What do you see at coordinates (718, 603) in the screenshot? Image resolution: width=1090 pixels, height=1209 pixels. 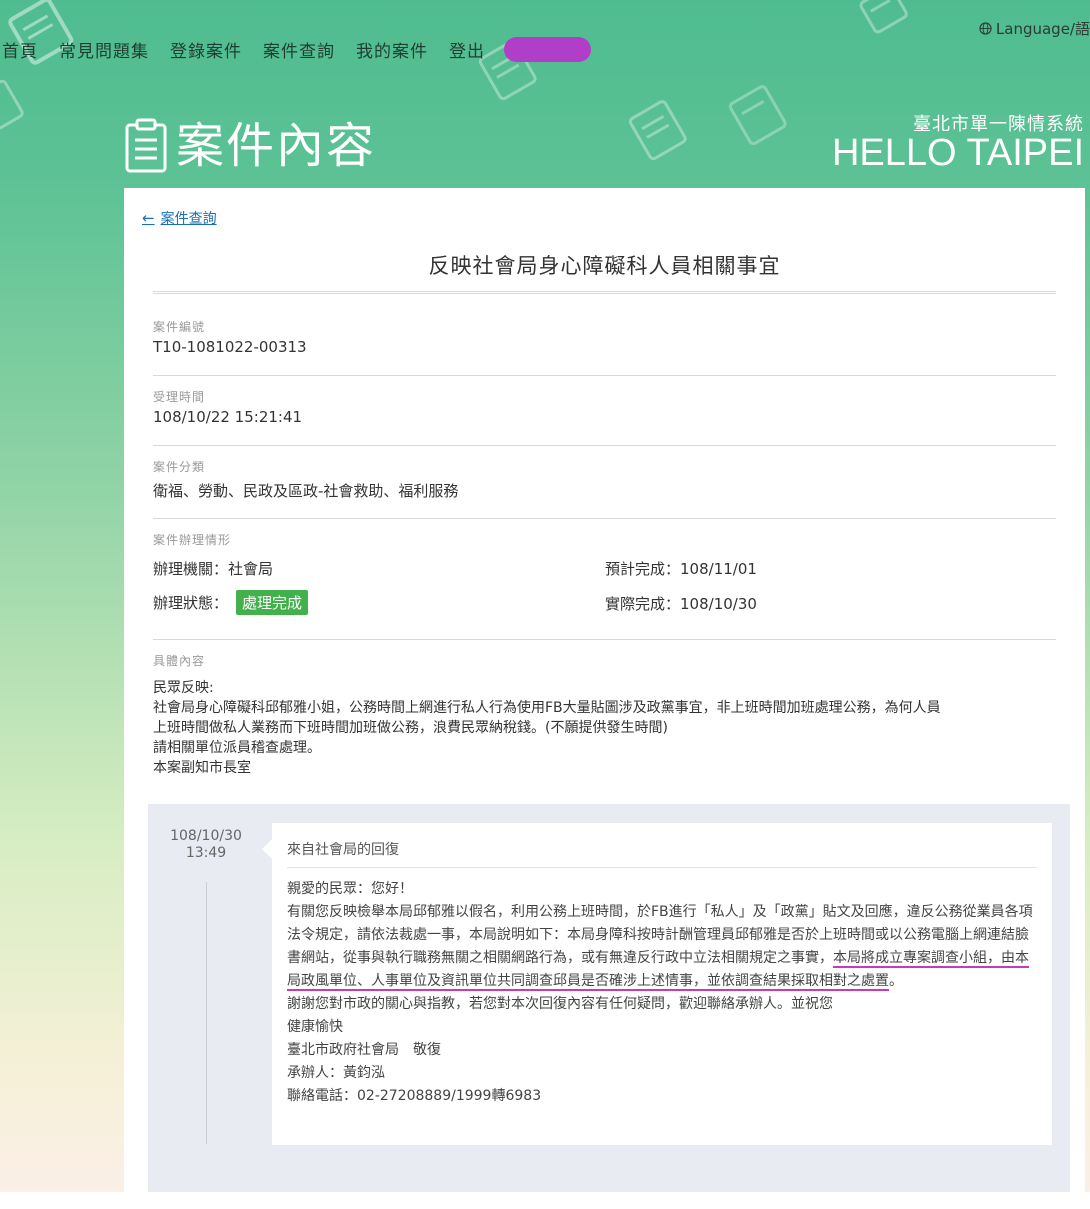 I see `actual-completion-value: 108/10/30` at bounding box center [718, 603].